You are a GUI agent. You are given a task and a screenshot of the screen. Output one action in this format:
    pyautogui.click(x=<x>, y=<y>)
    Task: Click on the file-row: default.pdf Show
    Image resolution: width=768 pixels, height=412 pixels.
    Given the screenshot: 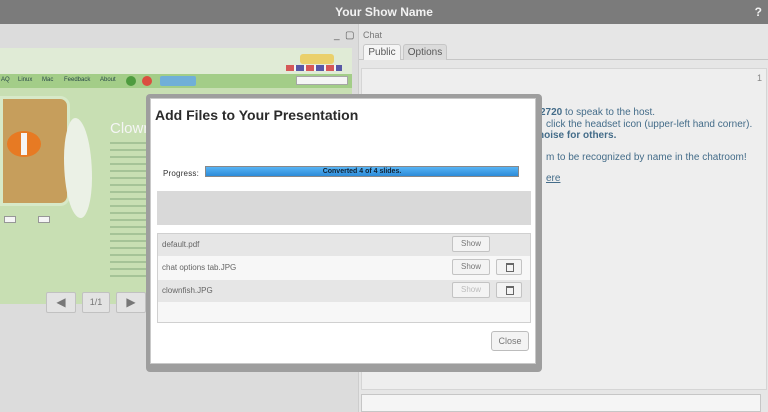 What is the action you would take?
    pyautogui.click(x=344, y=245)
    